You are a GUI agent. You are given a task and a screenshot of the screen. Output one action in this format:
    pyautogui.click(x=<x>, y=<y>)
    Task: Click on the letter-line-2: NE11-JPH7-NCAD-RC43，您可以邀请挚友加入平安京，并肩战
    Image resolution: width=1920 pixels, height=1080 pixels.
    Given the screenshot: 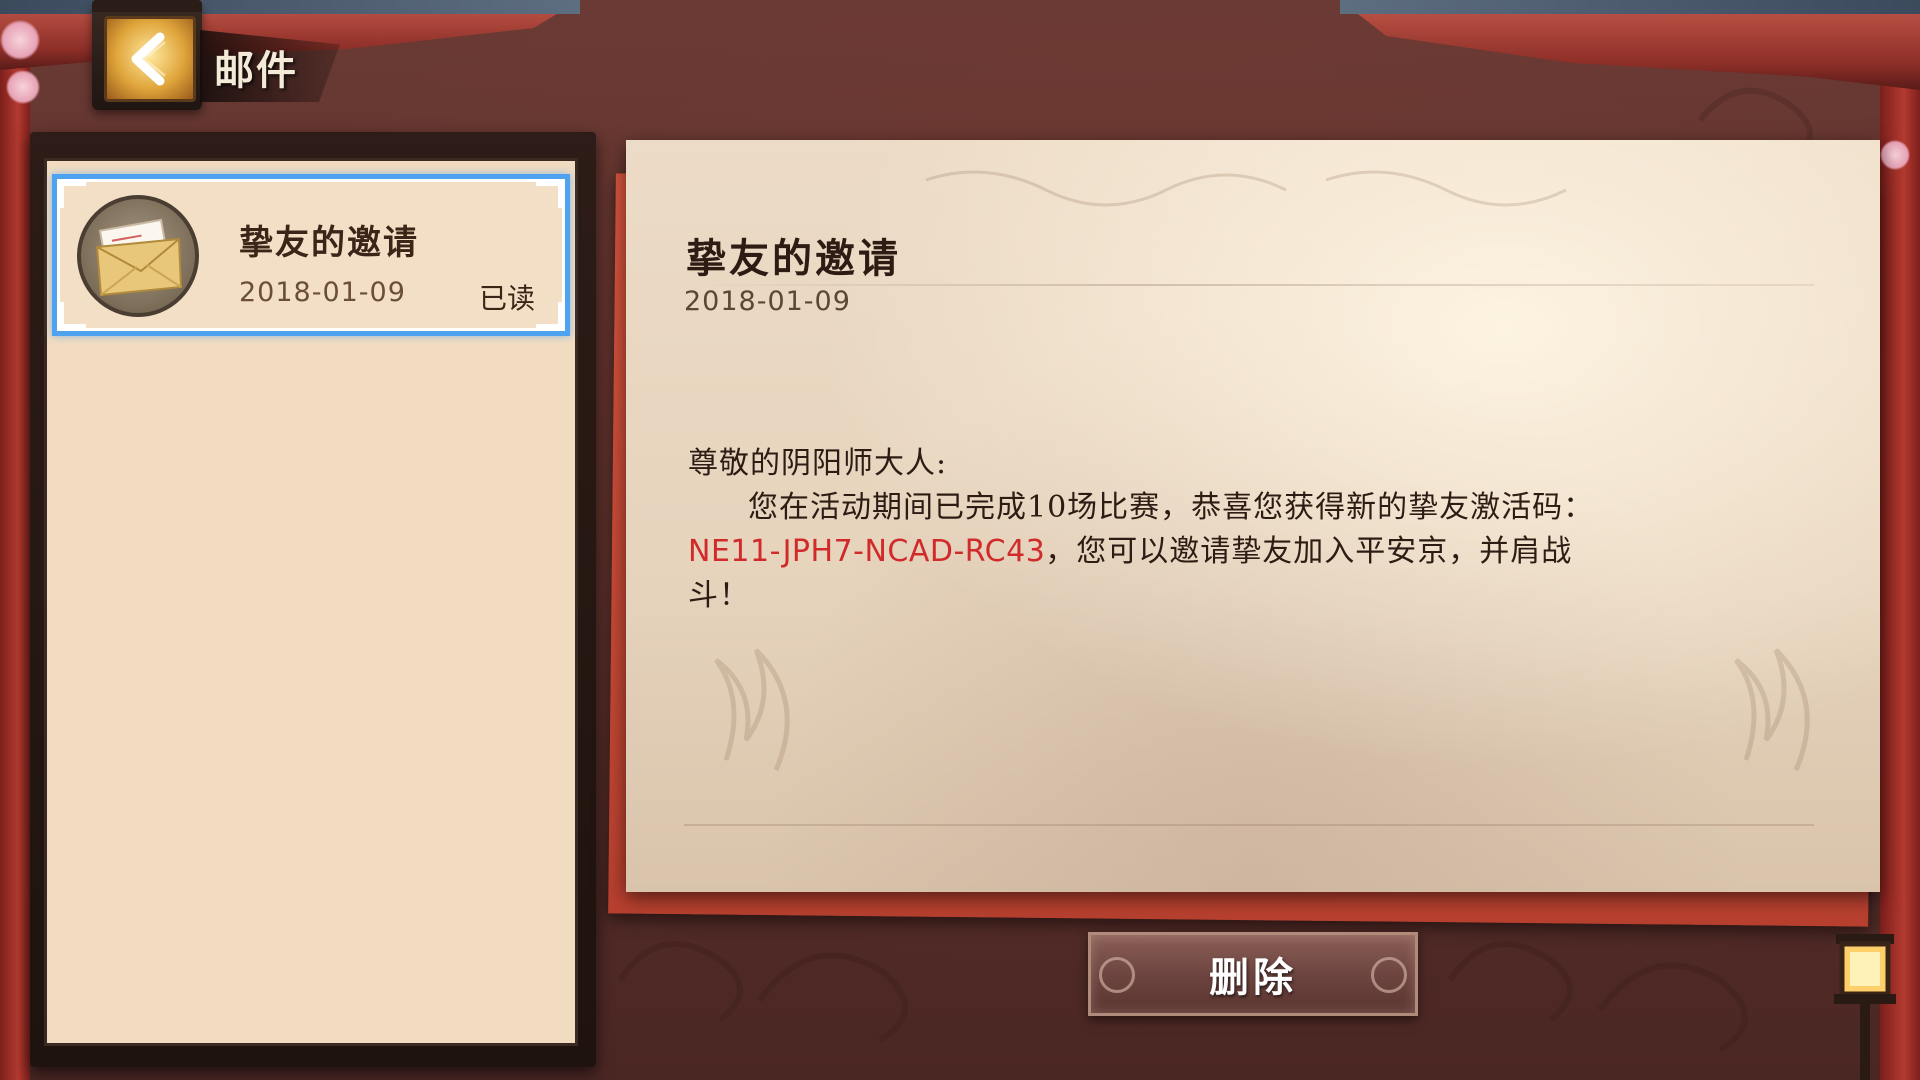 What is the action you would take?
    pyautogui.click(x=1188, y=552)
    